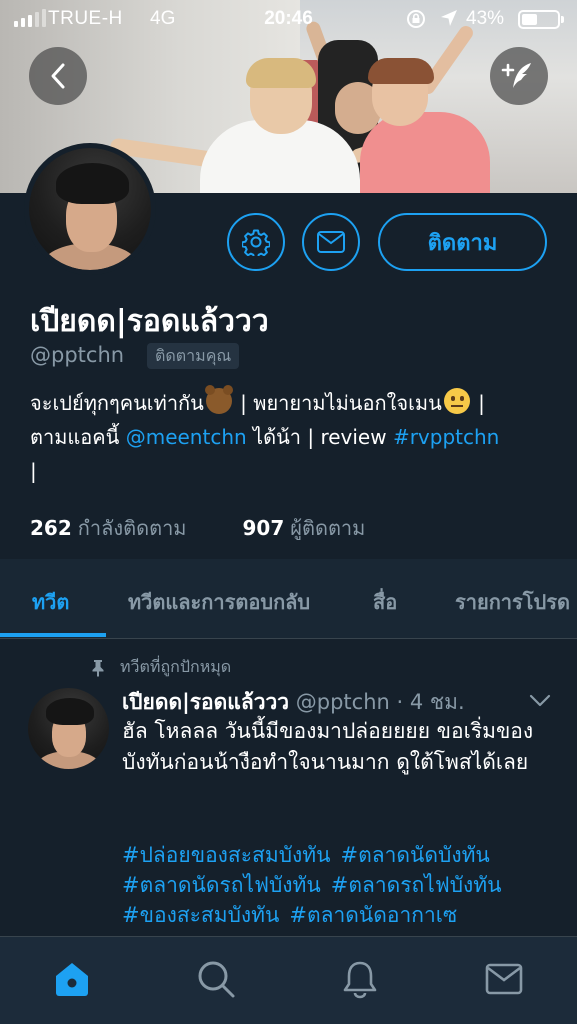 Image resolution: width=577 pixels, height=1024 pixels. What do you see at coordinates (78, 437) in the screenshot?
I see `bio-text: ตามแอคนี้` at bounding box center [78, 437].